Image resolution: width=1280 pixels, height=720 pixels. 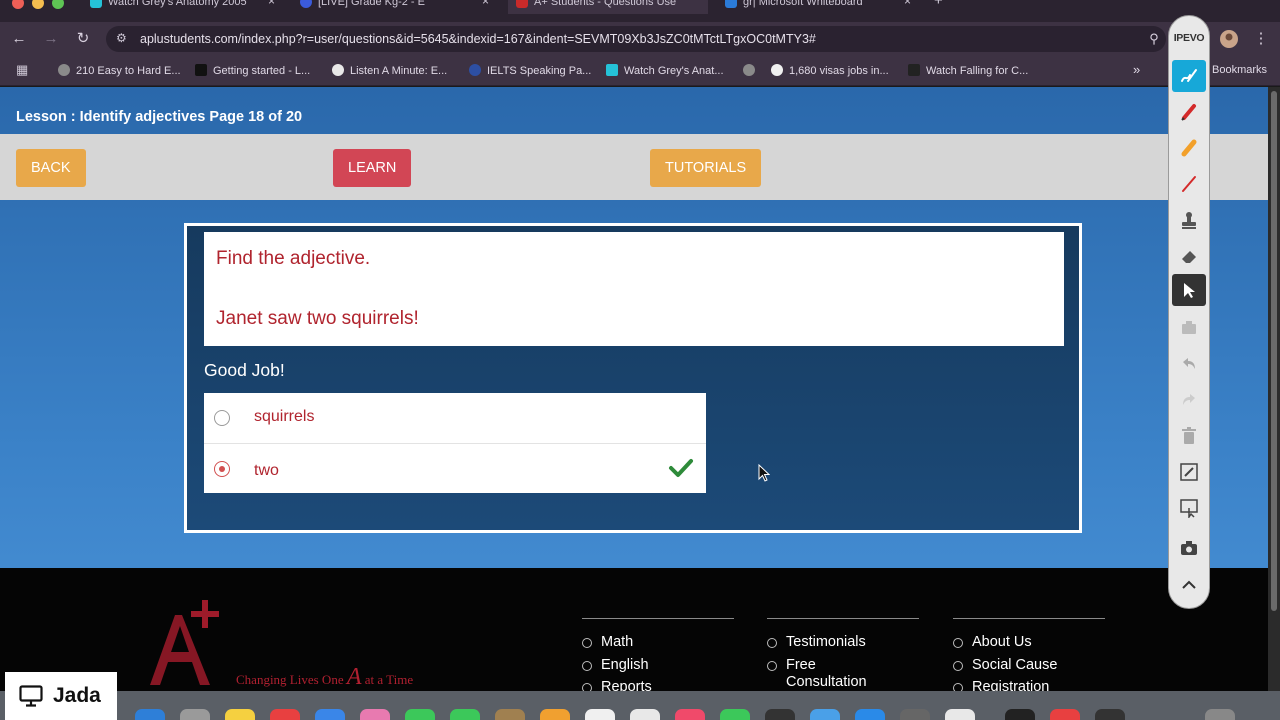 I want to click on globe-icon, so click(x=749, y=70).